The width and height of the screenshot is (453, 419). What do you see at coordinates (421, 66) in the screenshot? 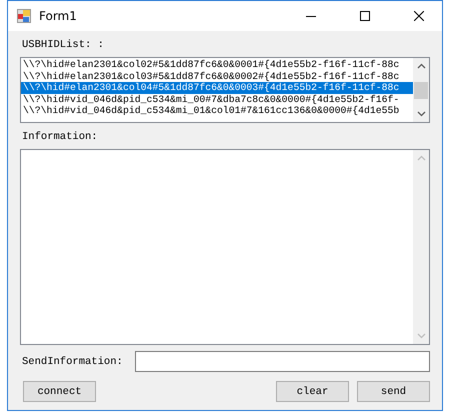
I see `scroll-up-icon` at bounding box center [421, 66].